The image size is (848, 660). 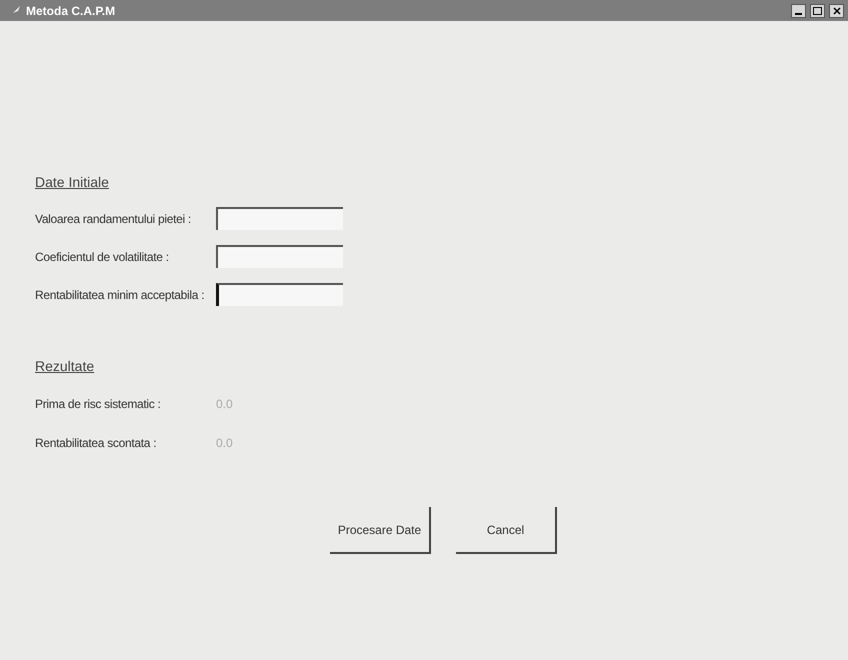 I want to click on section-heading: Date Initiale, so click(x=72, y=182).